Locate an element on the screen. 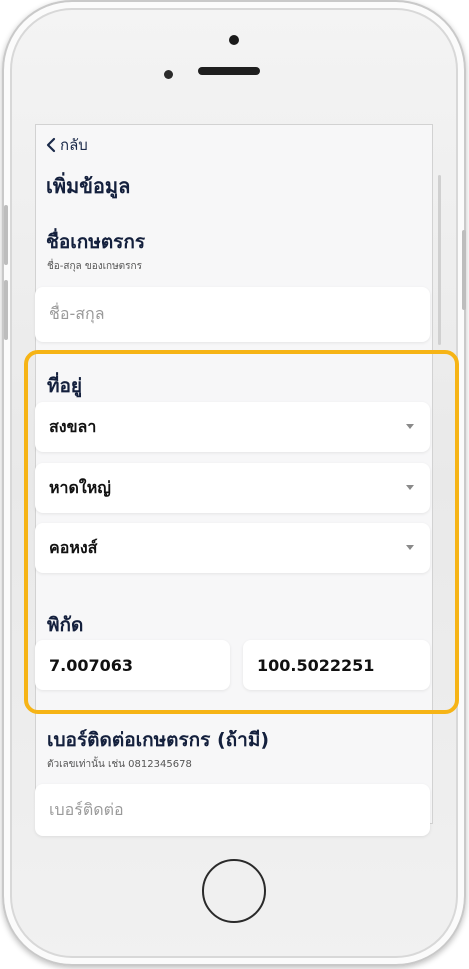 The width and height of the screenshot is (469, 969). district-select: หาดใหญ่ is located at coordinates (232, 488).